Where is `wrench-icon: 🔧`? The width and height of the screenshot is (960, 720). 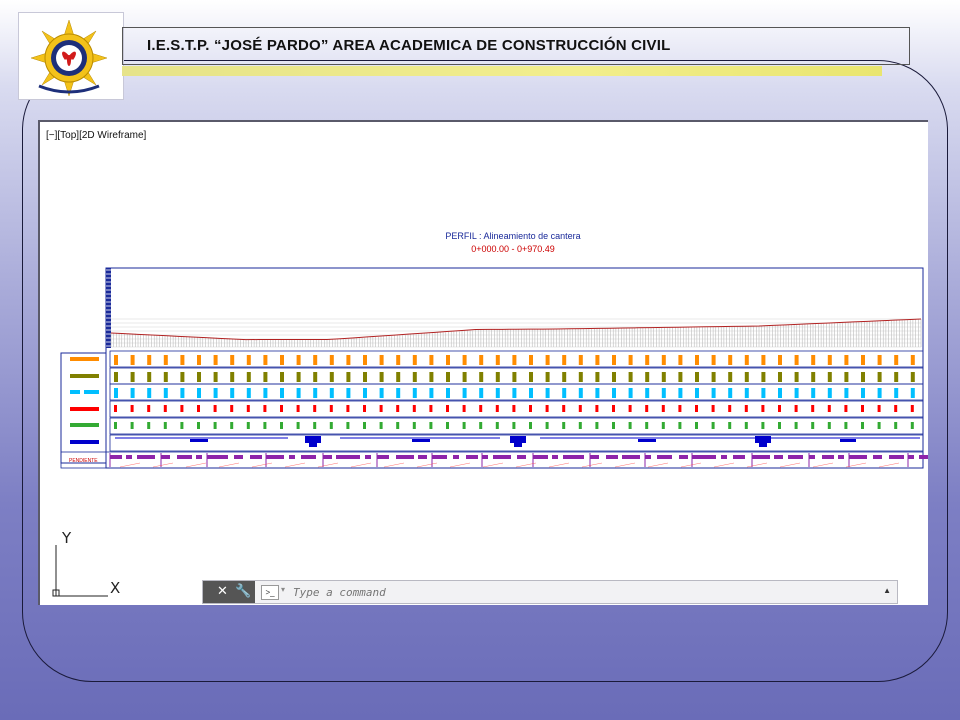 wrench-icon: 🔧 is located at coordinates (243, 591).